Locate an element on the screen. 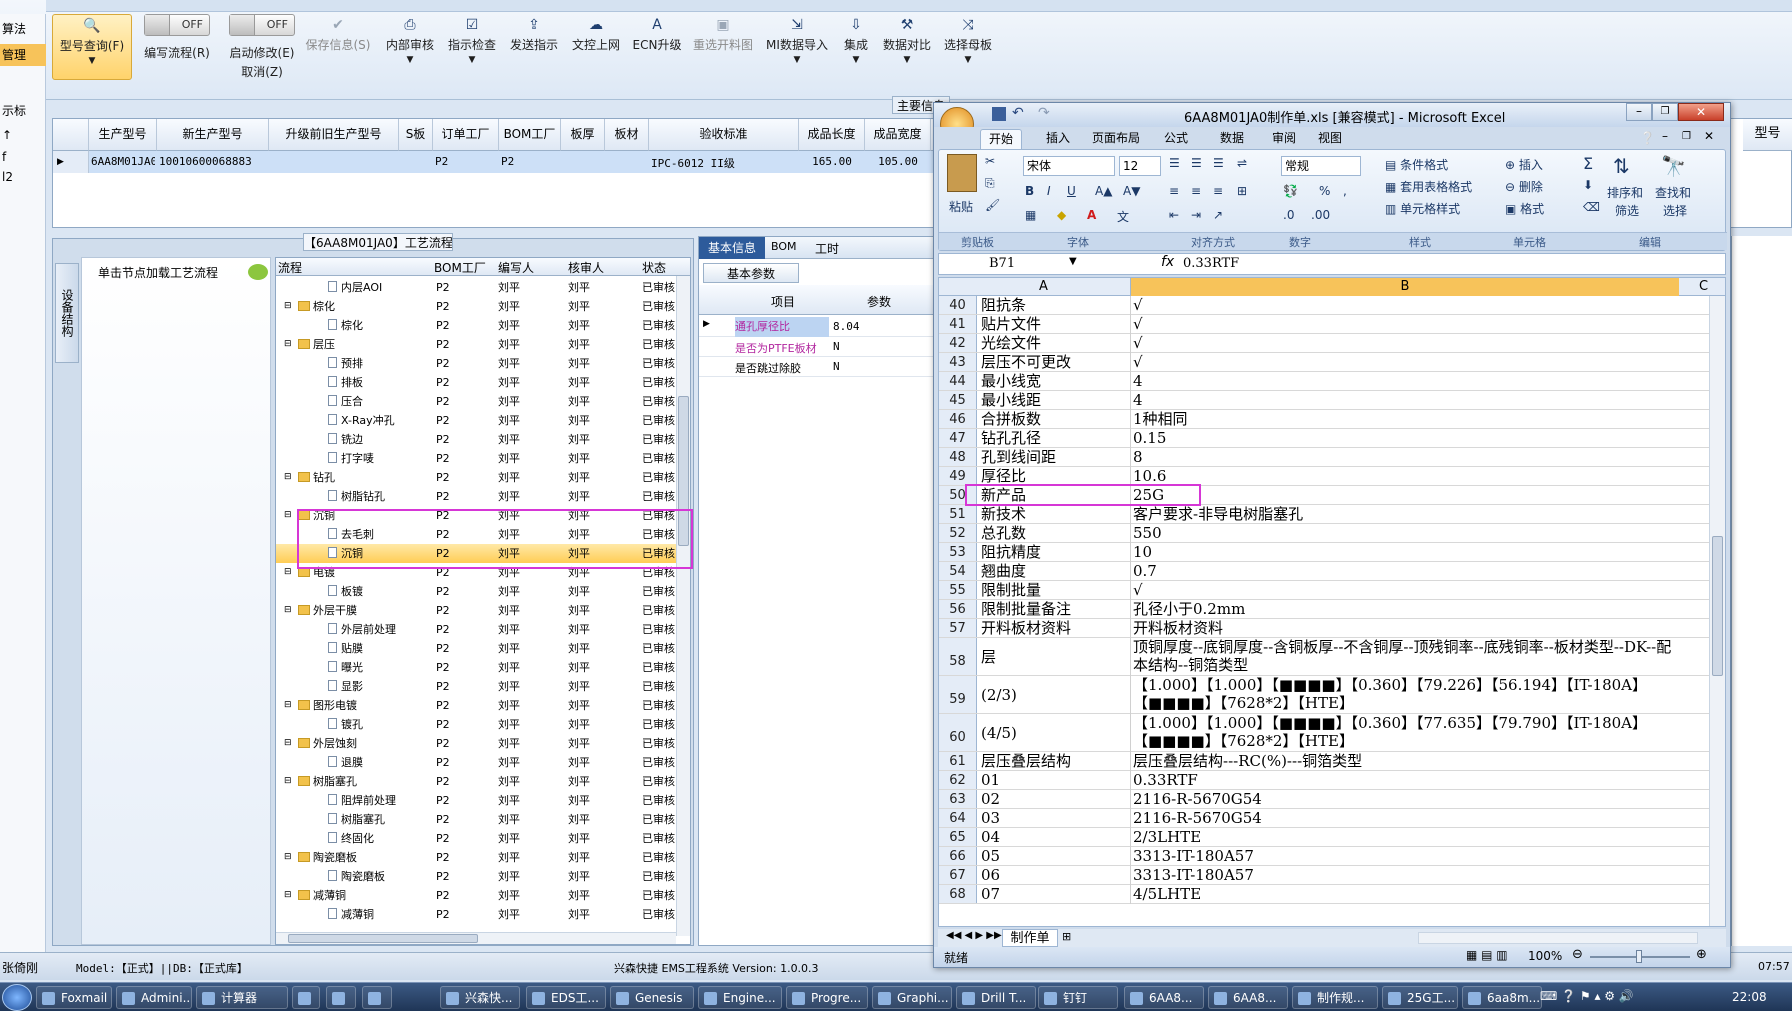 This screenshot has height=1011, width=1792. cell-a: 阻抗条 is located at coordinates (1054, 305).